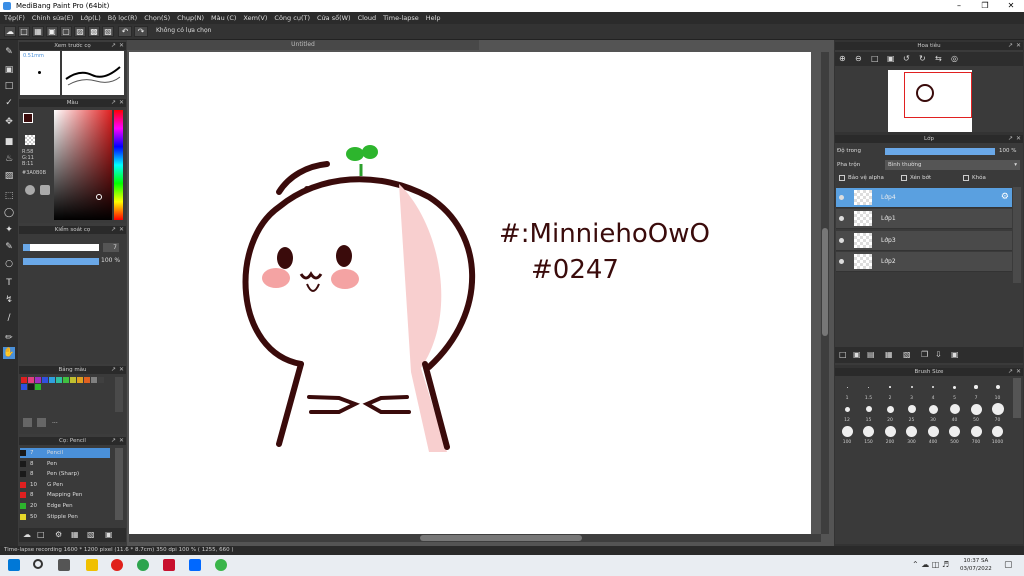 The image size is (1024, 576). What do you see at coordinates (890, 434) in the screenshot?
I see `brush-size-option: 200` at bounding box center [890, 434].